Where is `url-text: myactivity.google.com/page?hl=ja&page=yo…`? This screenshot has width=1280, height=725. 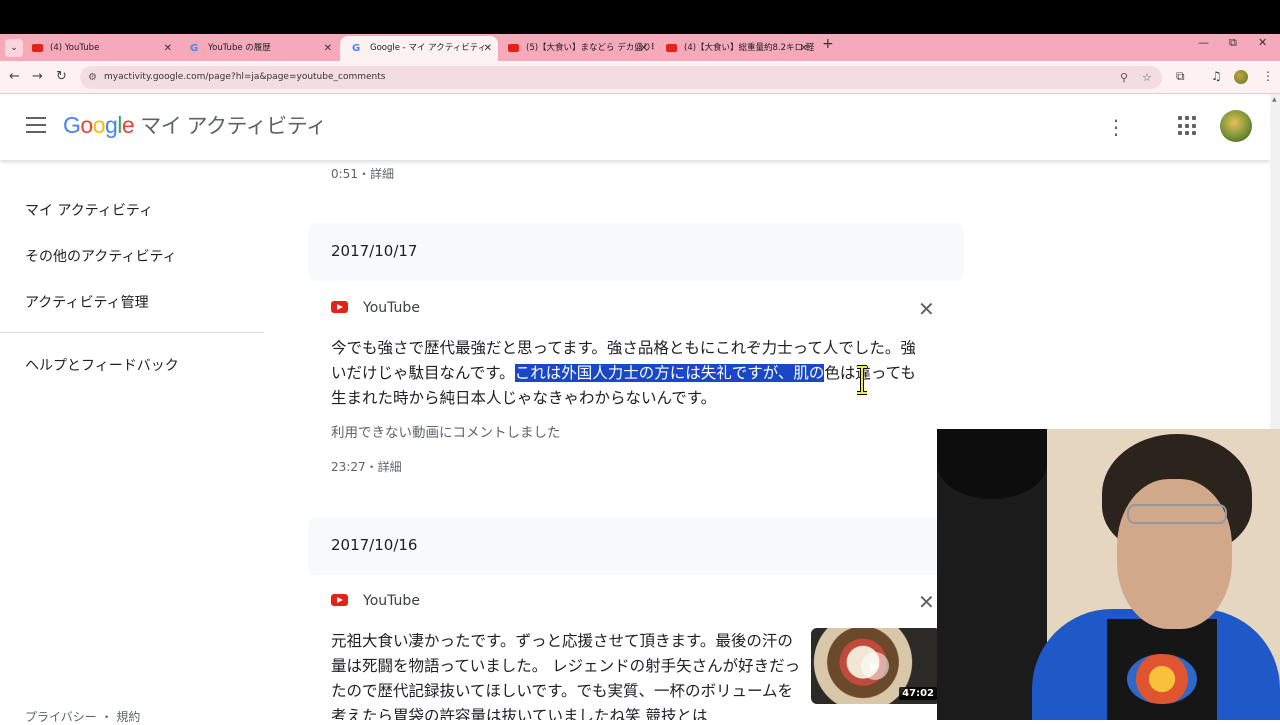
url-text: myactivity.google.com/page?hl=ja&page=yo… is located at coordinates (245, 77).